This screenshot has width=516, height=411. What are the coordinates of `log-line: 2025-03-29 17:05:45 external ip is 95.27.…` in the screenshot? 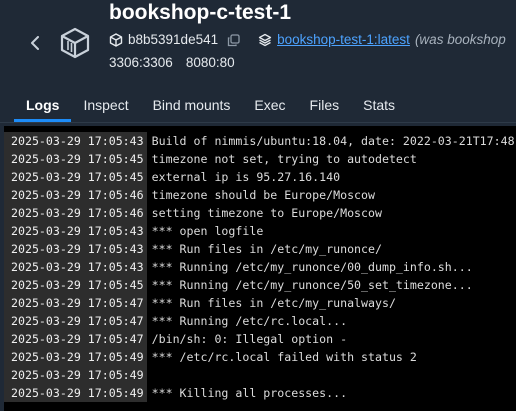 It's located at (260, 177).